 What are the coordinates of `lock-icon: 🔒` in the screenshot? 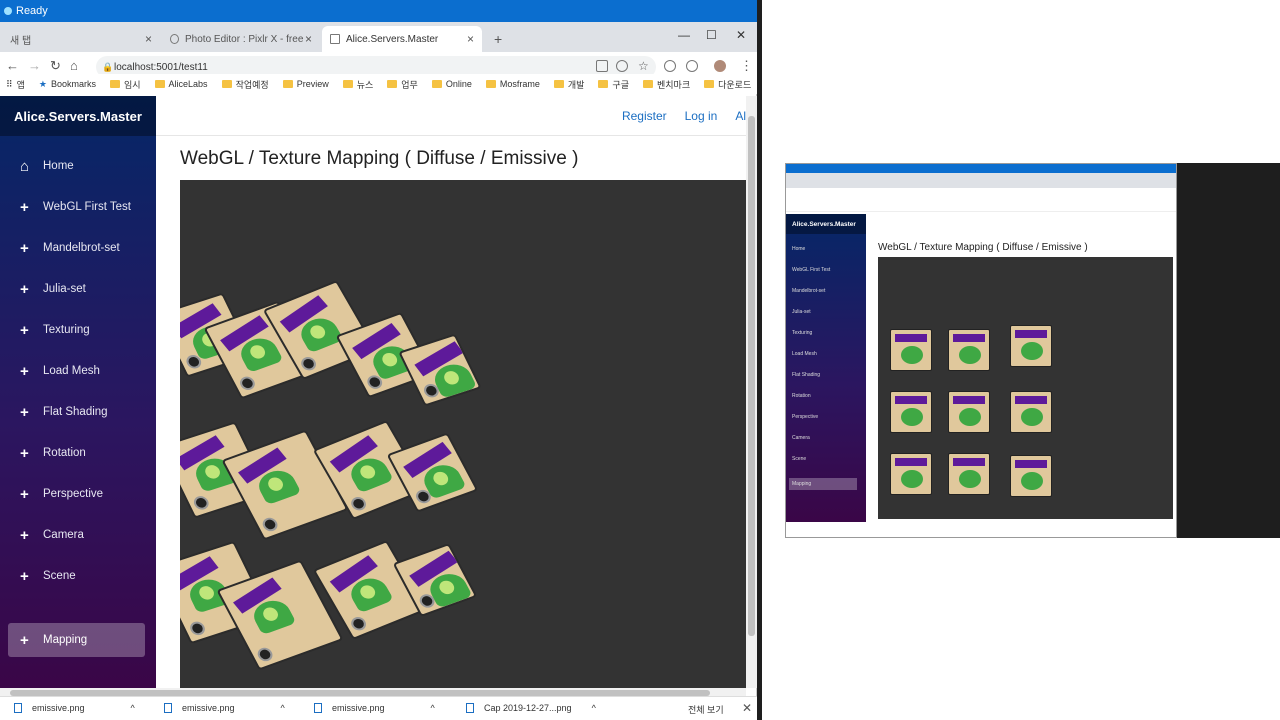 It's located at (108, 66).